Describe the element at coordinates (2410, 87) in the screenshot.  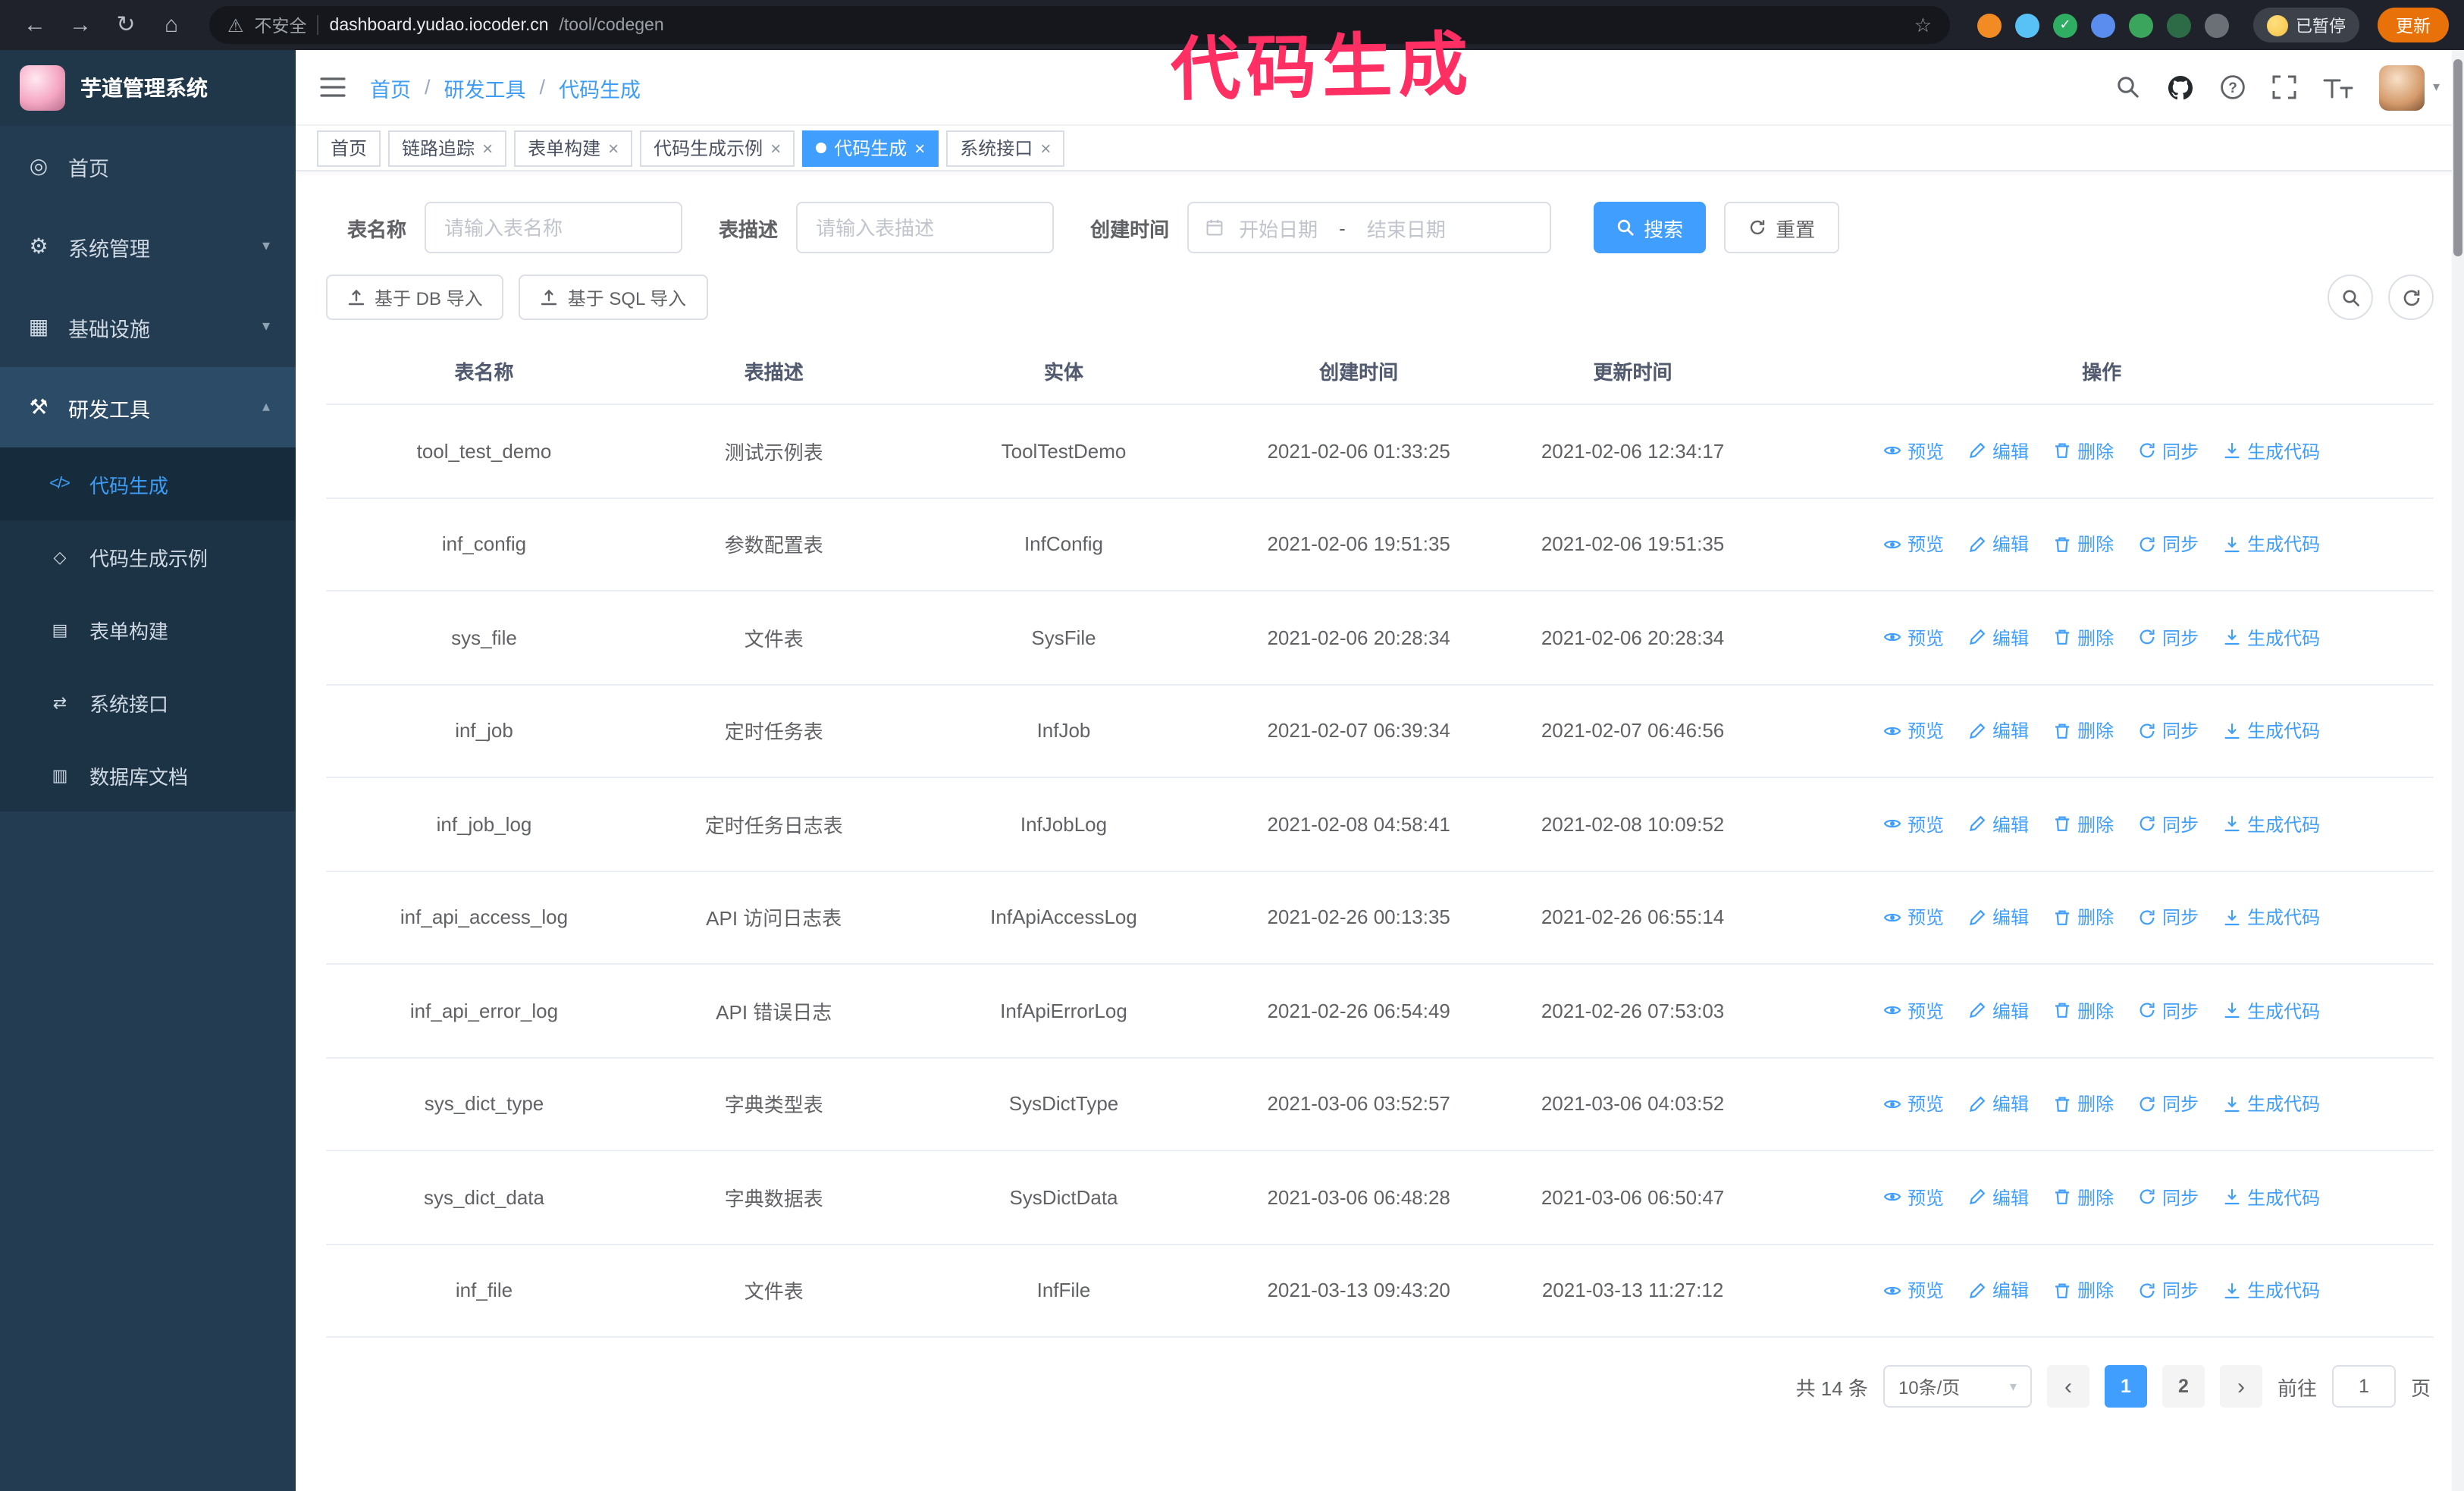
I see `user-menu: ▾` at that location.